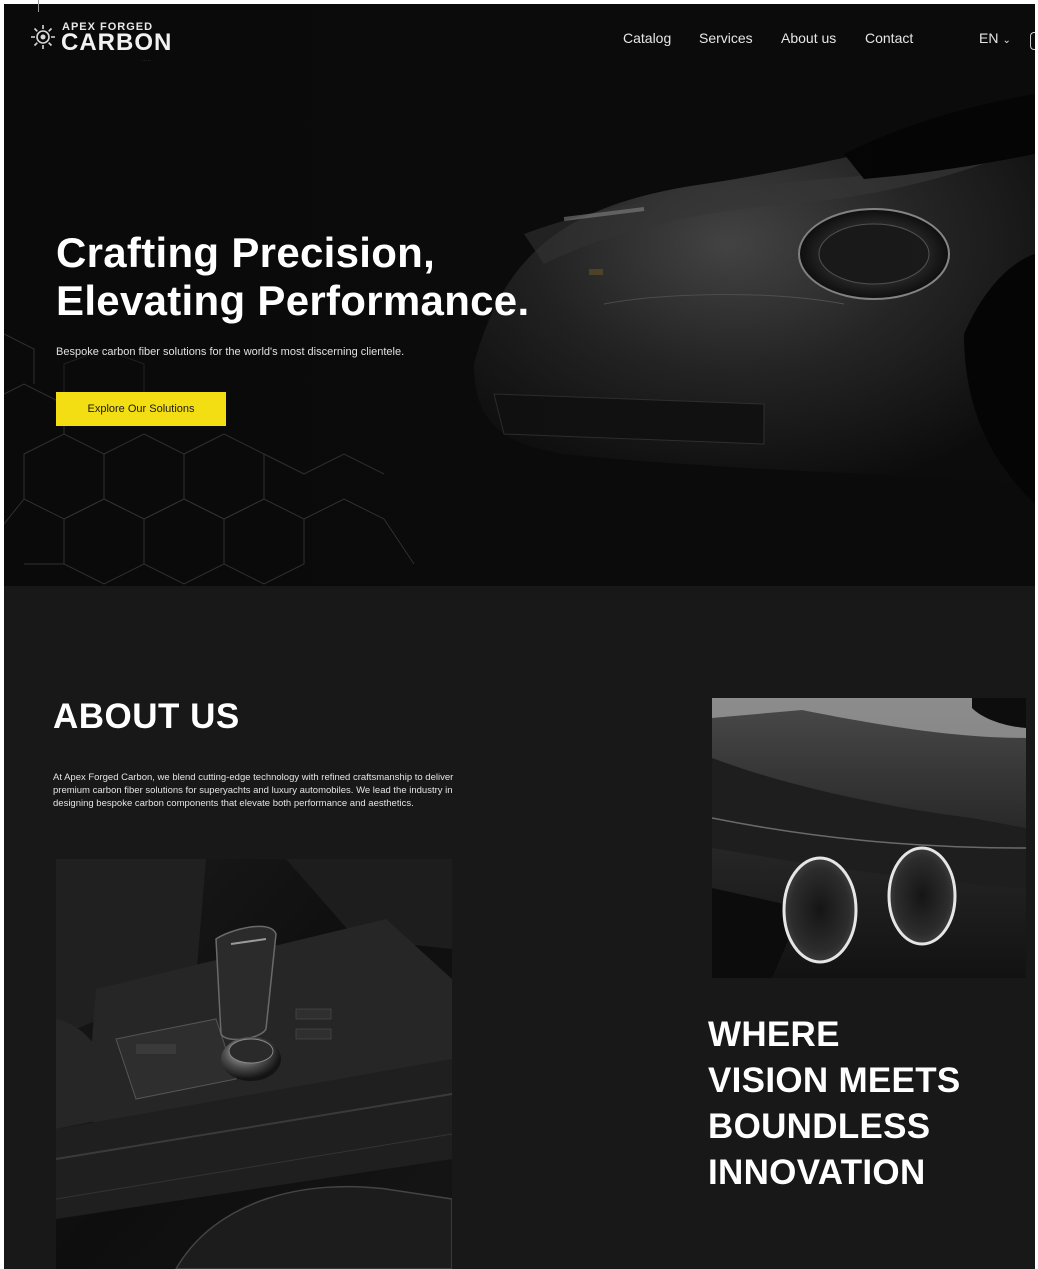 Image resolution: width=1038 pixels, height=1269 pixels. Describe the element at coordinates (1032, 41) in the screenshot. I see `partial-icon` at that location.